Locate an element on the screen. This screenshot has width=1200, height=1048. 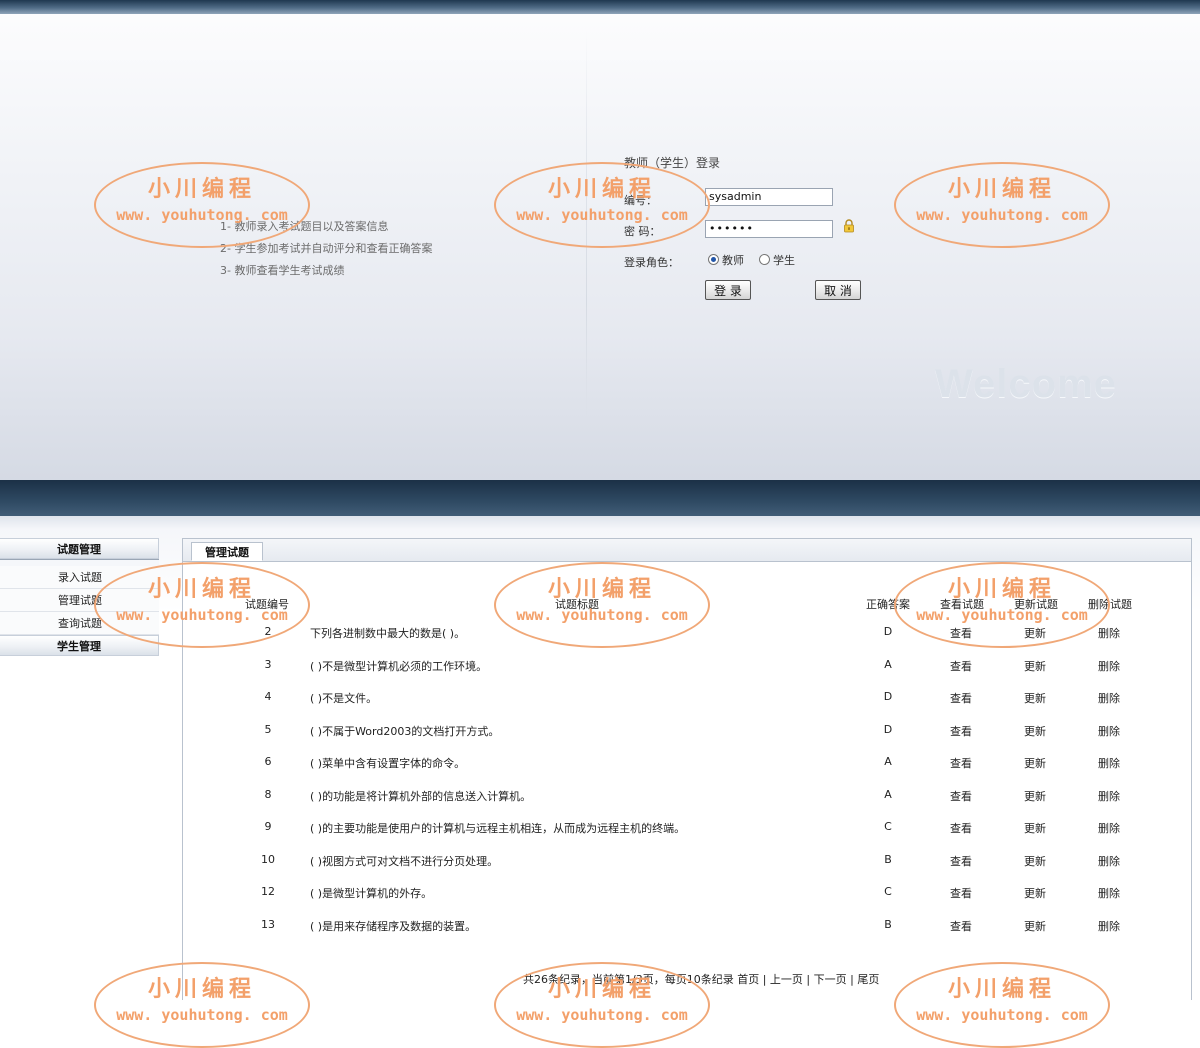
separator-band is located at coordinates (600, 498).